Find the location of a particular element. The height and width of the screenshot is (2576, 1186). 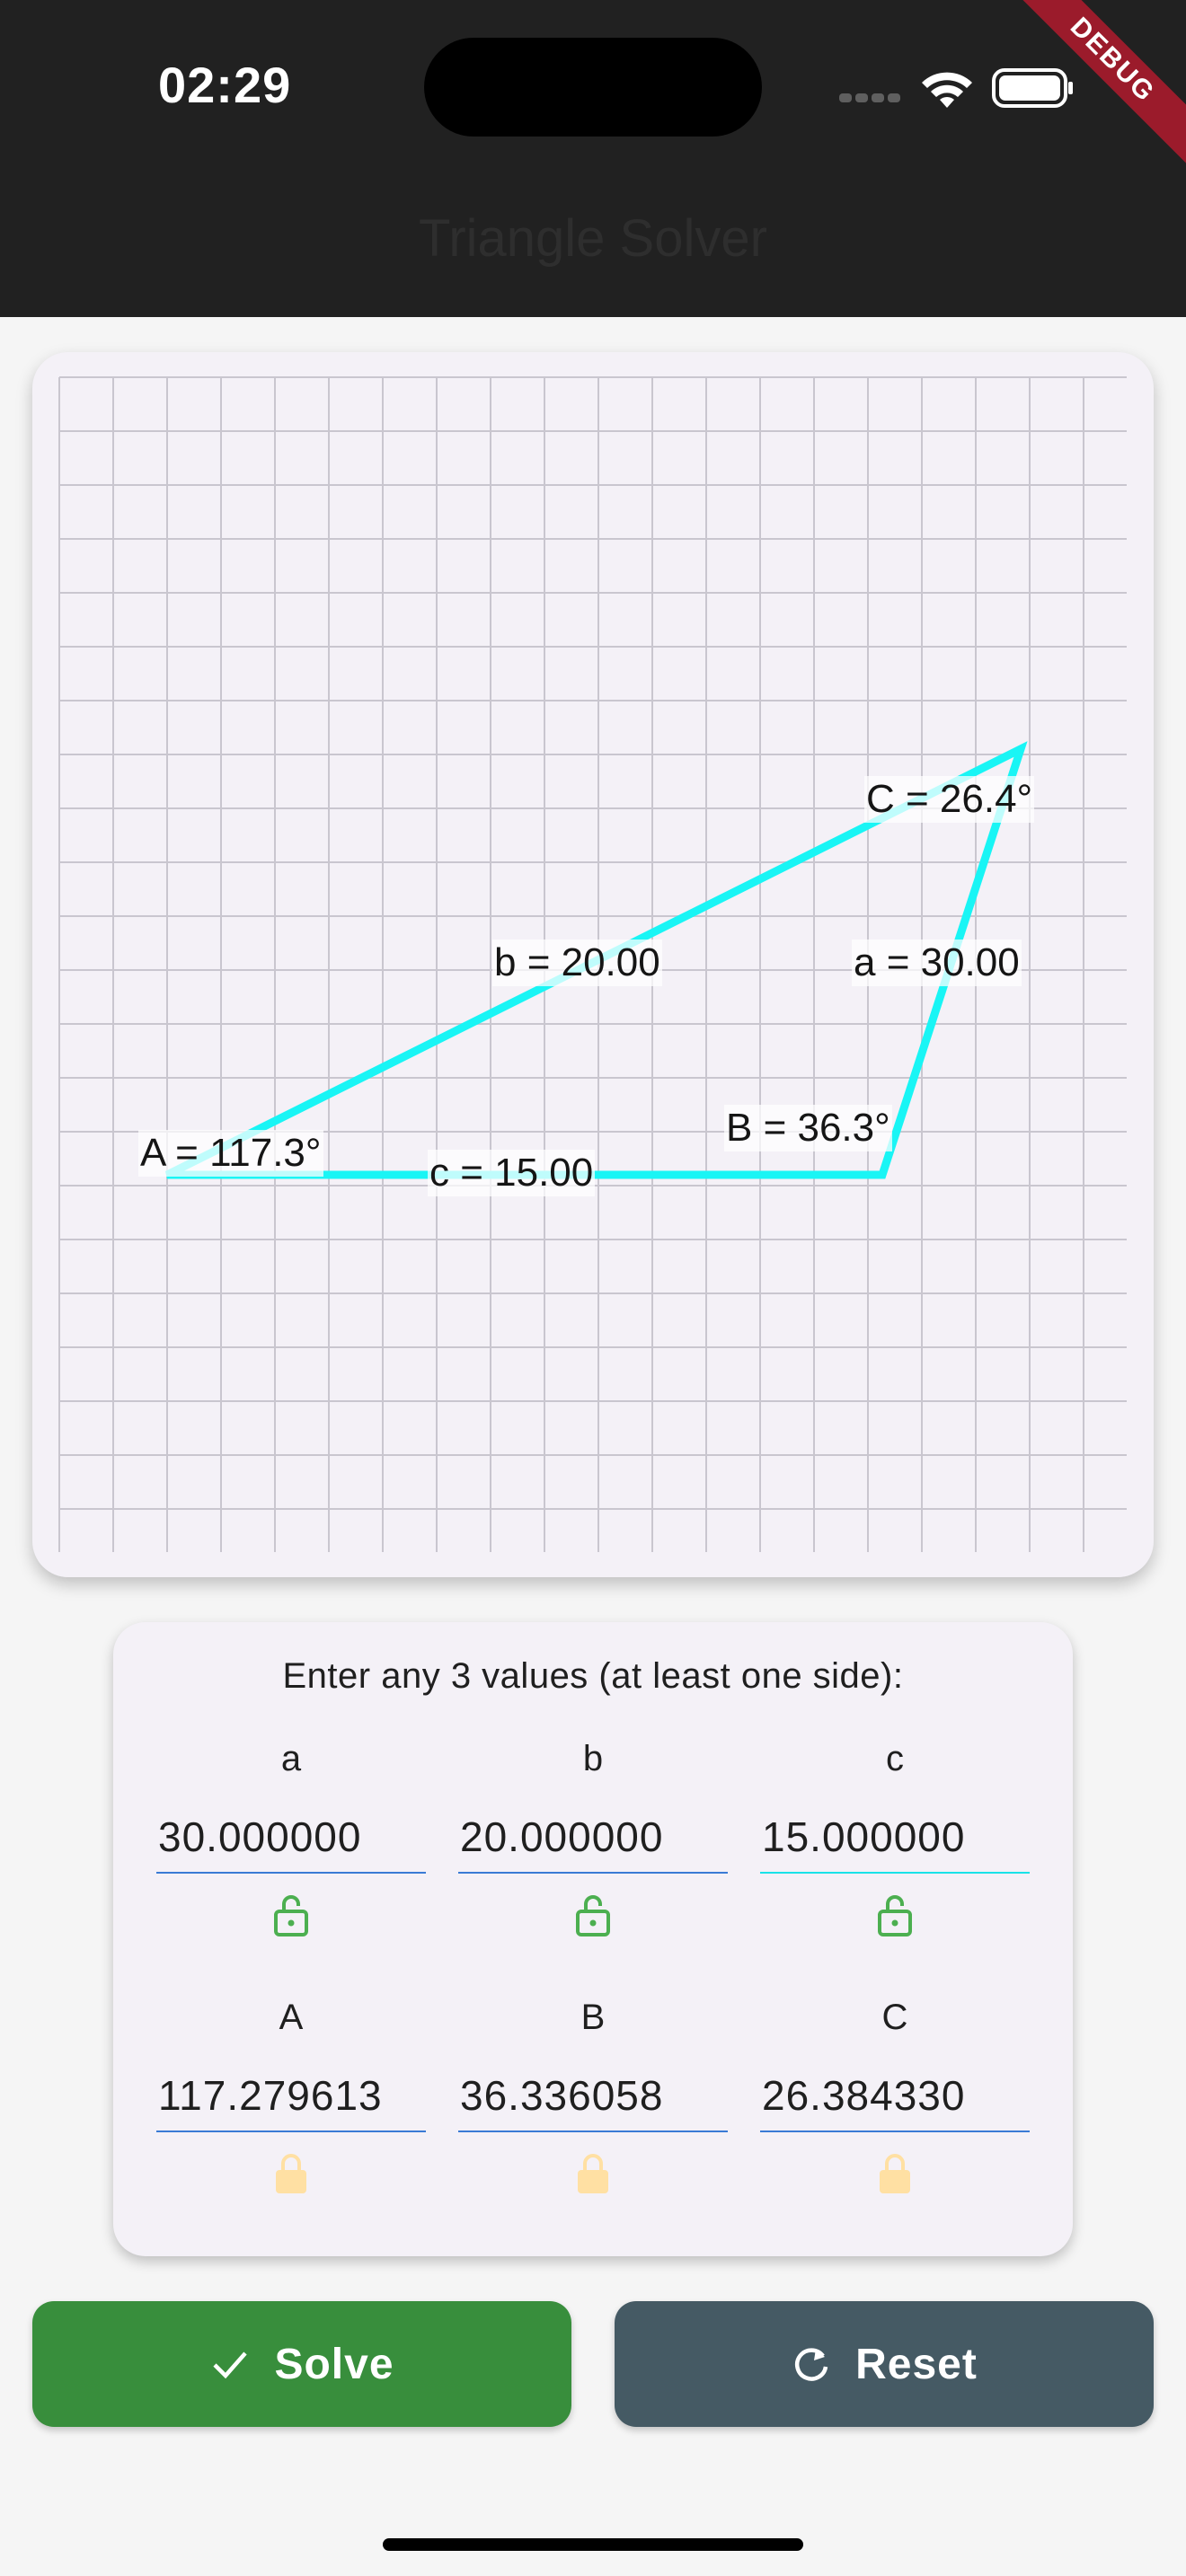

wifi-icon is located at coordinates (947, 90).